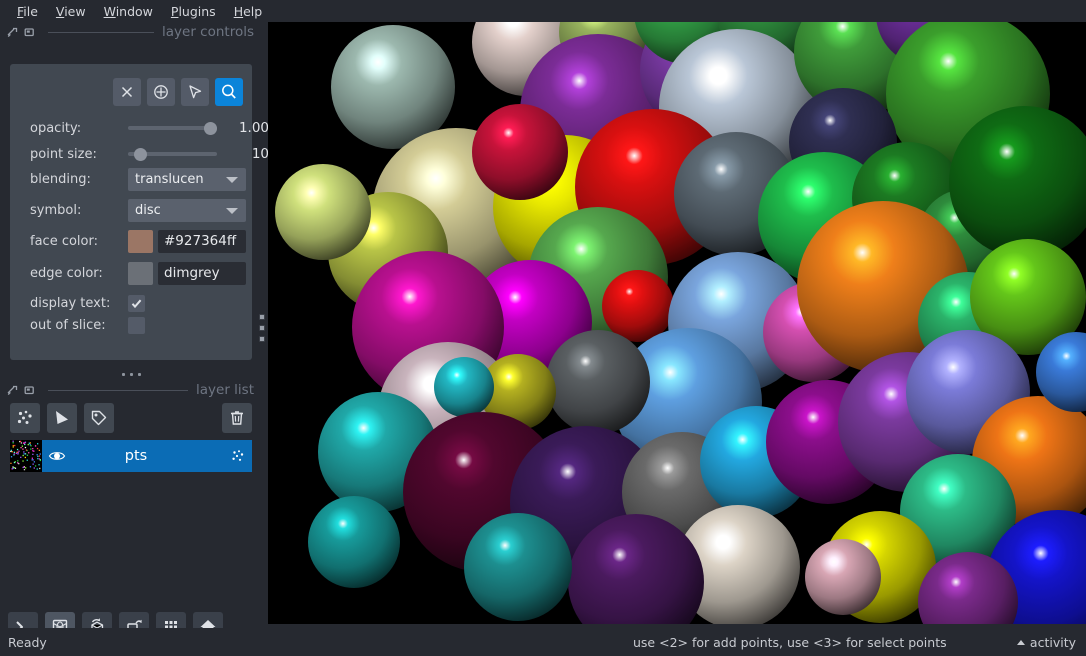  I want to click on layer-list-toolbar, so click(131, 418).